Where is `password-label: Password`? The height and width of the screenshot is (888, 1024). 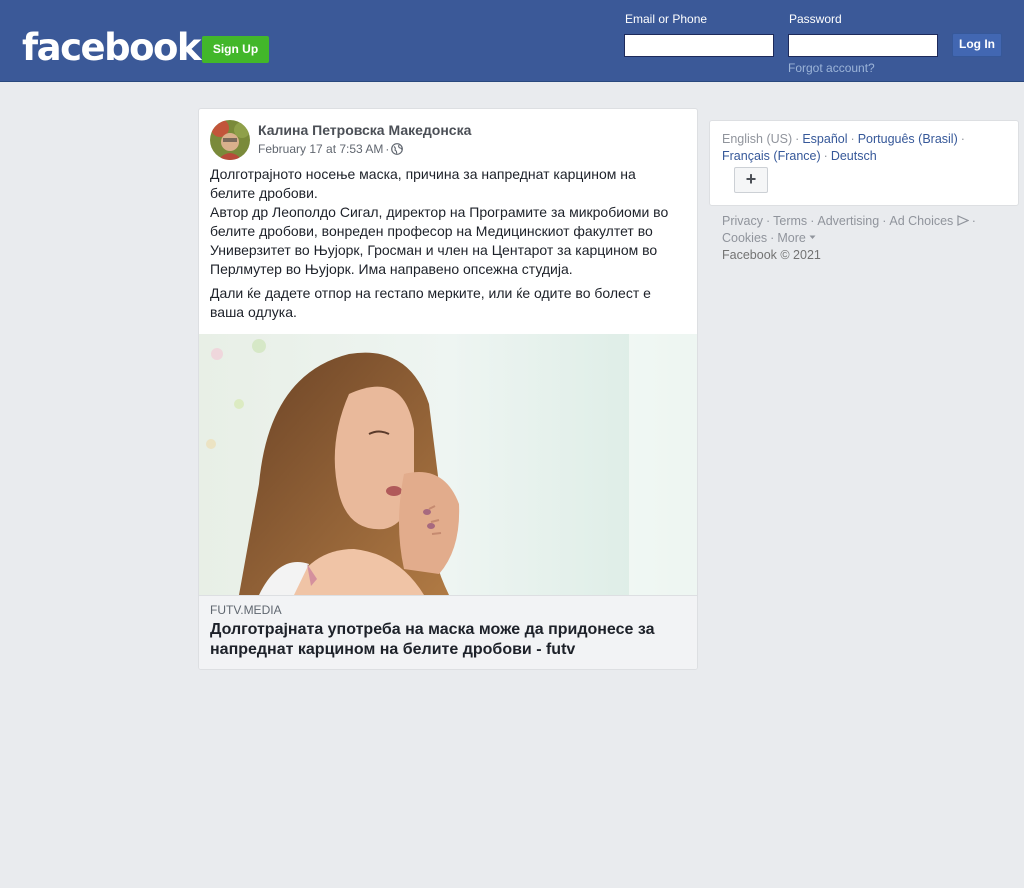 password-label: Password is located at coordinates (815, 19).